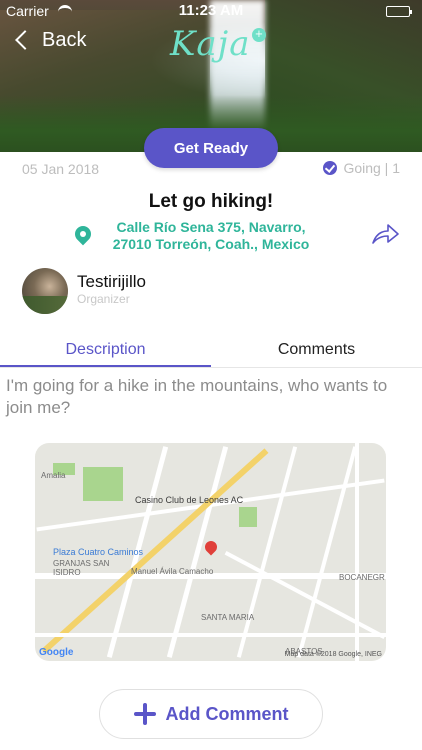 The image size is (422, 750). I want to click on app-logo: Kaja +, so click(218, 44).